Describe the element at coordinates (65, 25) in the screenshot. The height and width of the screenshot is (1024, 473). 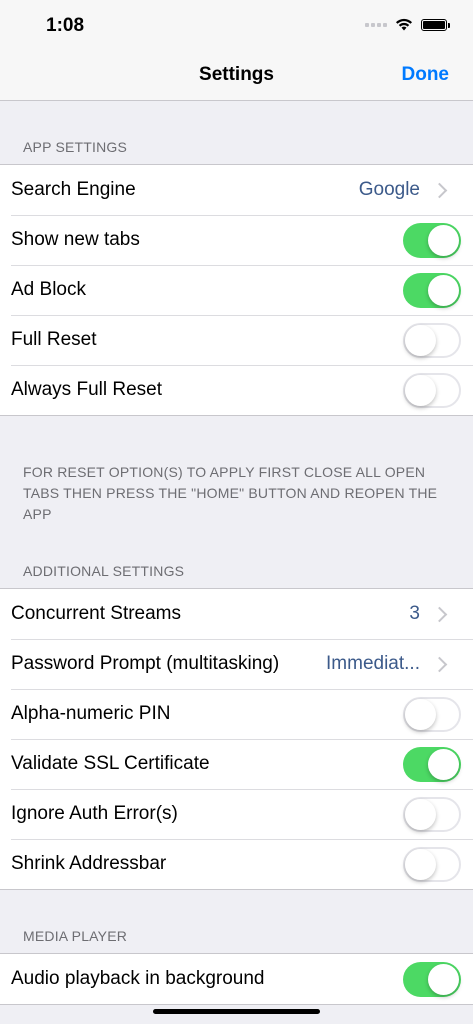
I see `status-time: 1:08` at that location.